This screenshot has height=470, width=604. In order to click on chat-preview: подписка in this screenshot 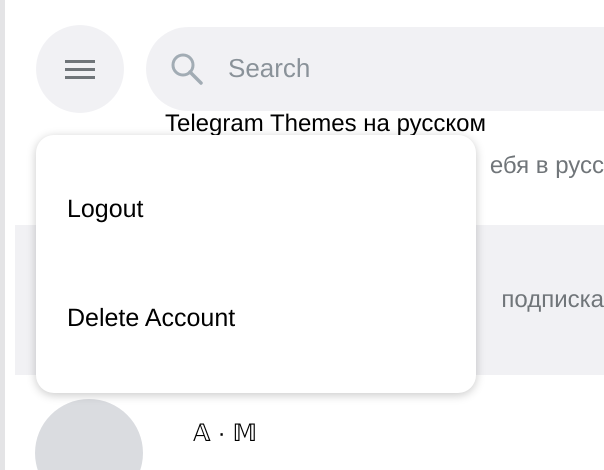, I will do `click(552, 300)`.